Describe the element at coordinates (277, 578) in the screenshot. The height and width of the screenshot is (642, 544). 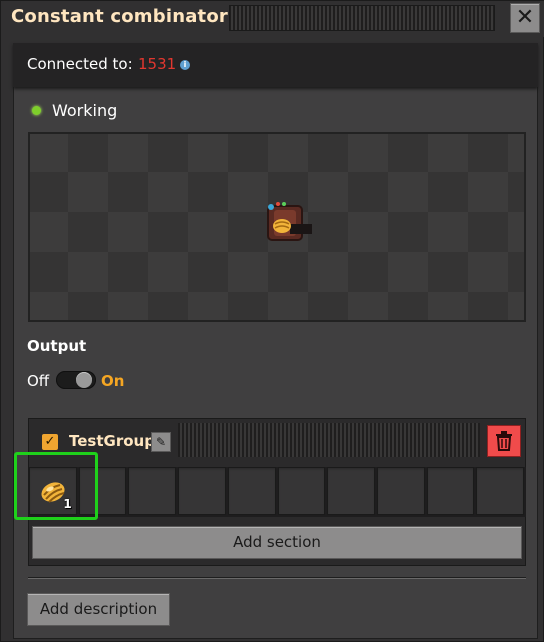
I see `divider` at that location.